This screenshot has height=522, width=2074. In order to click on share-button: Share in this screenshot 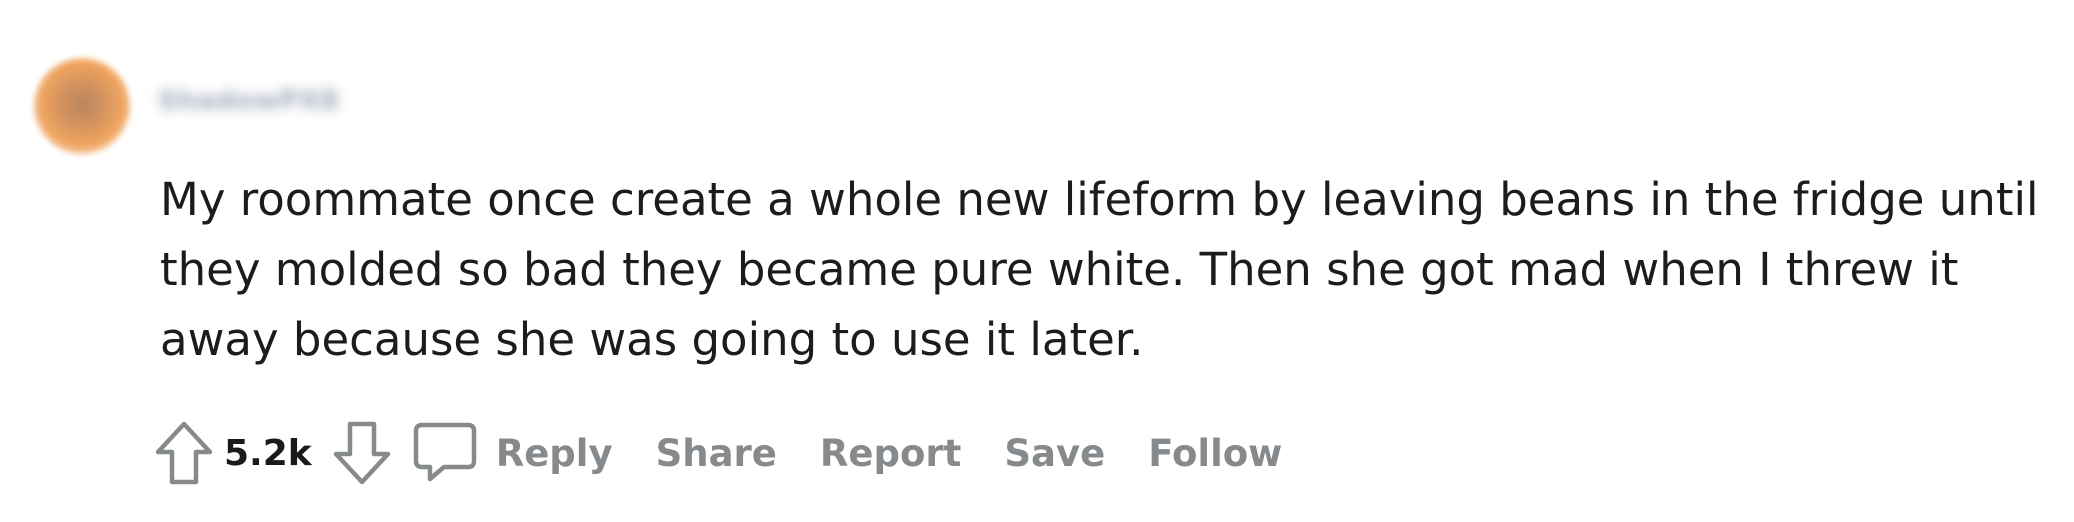, I will do `click(716, 453)`.